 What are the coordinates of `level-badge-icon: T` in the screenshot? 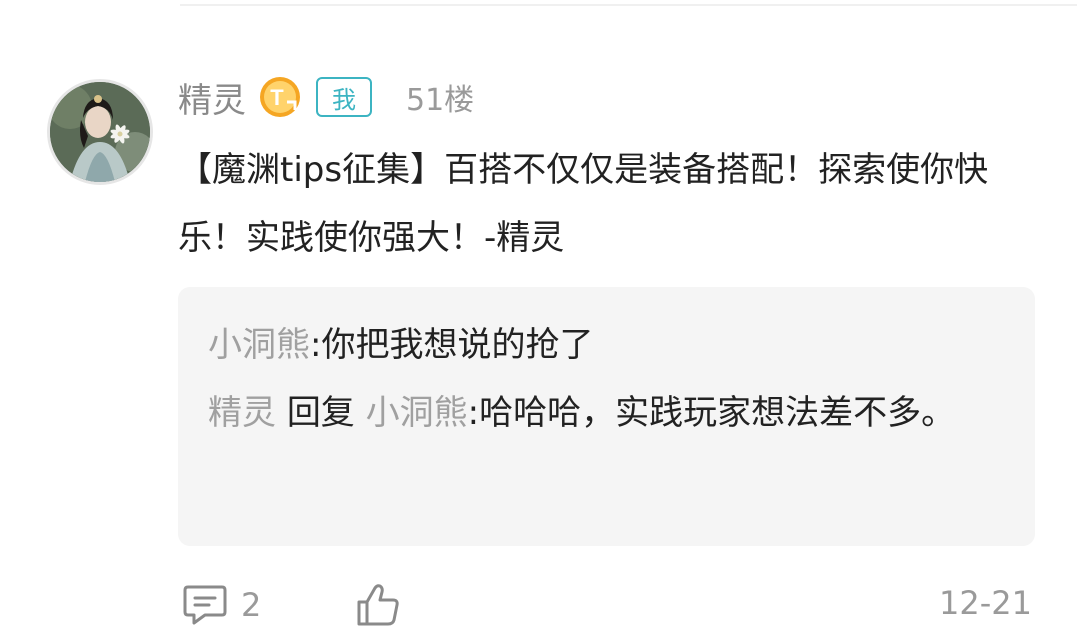 It's located at (280, 97).